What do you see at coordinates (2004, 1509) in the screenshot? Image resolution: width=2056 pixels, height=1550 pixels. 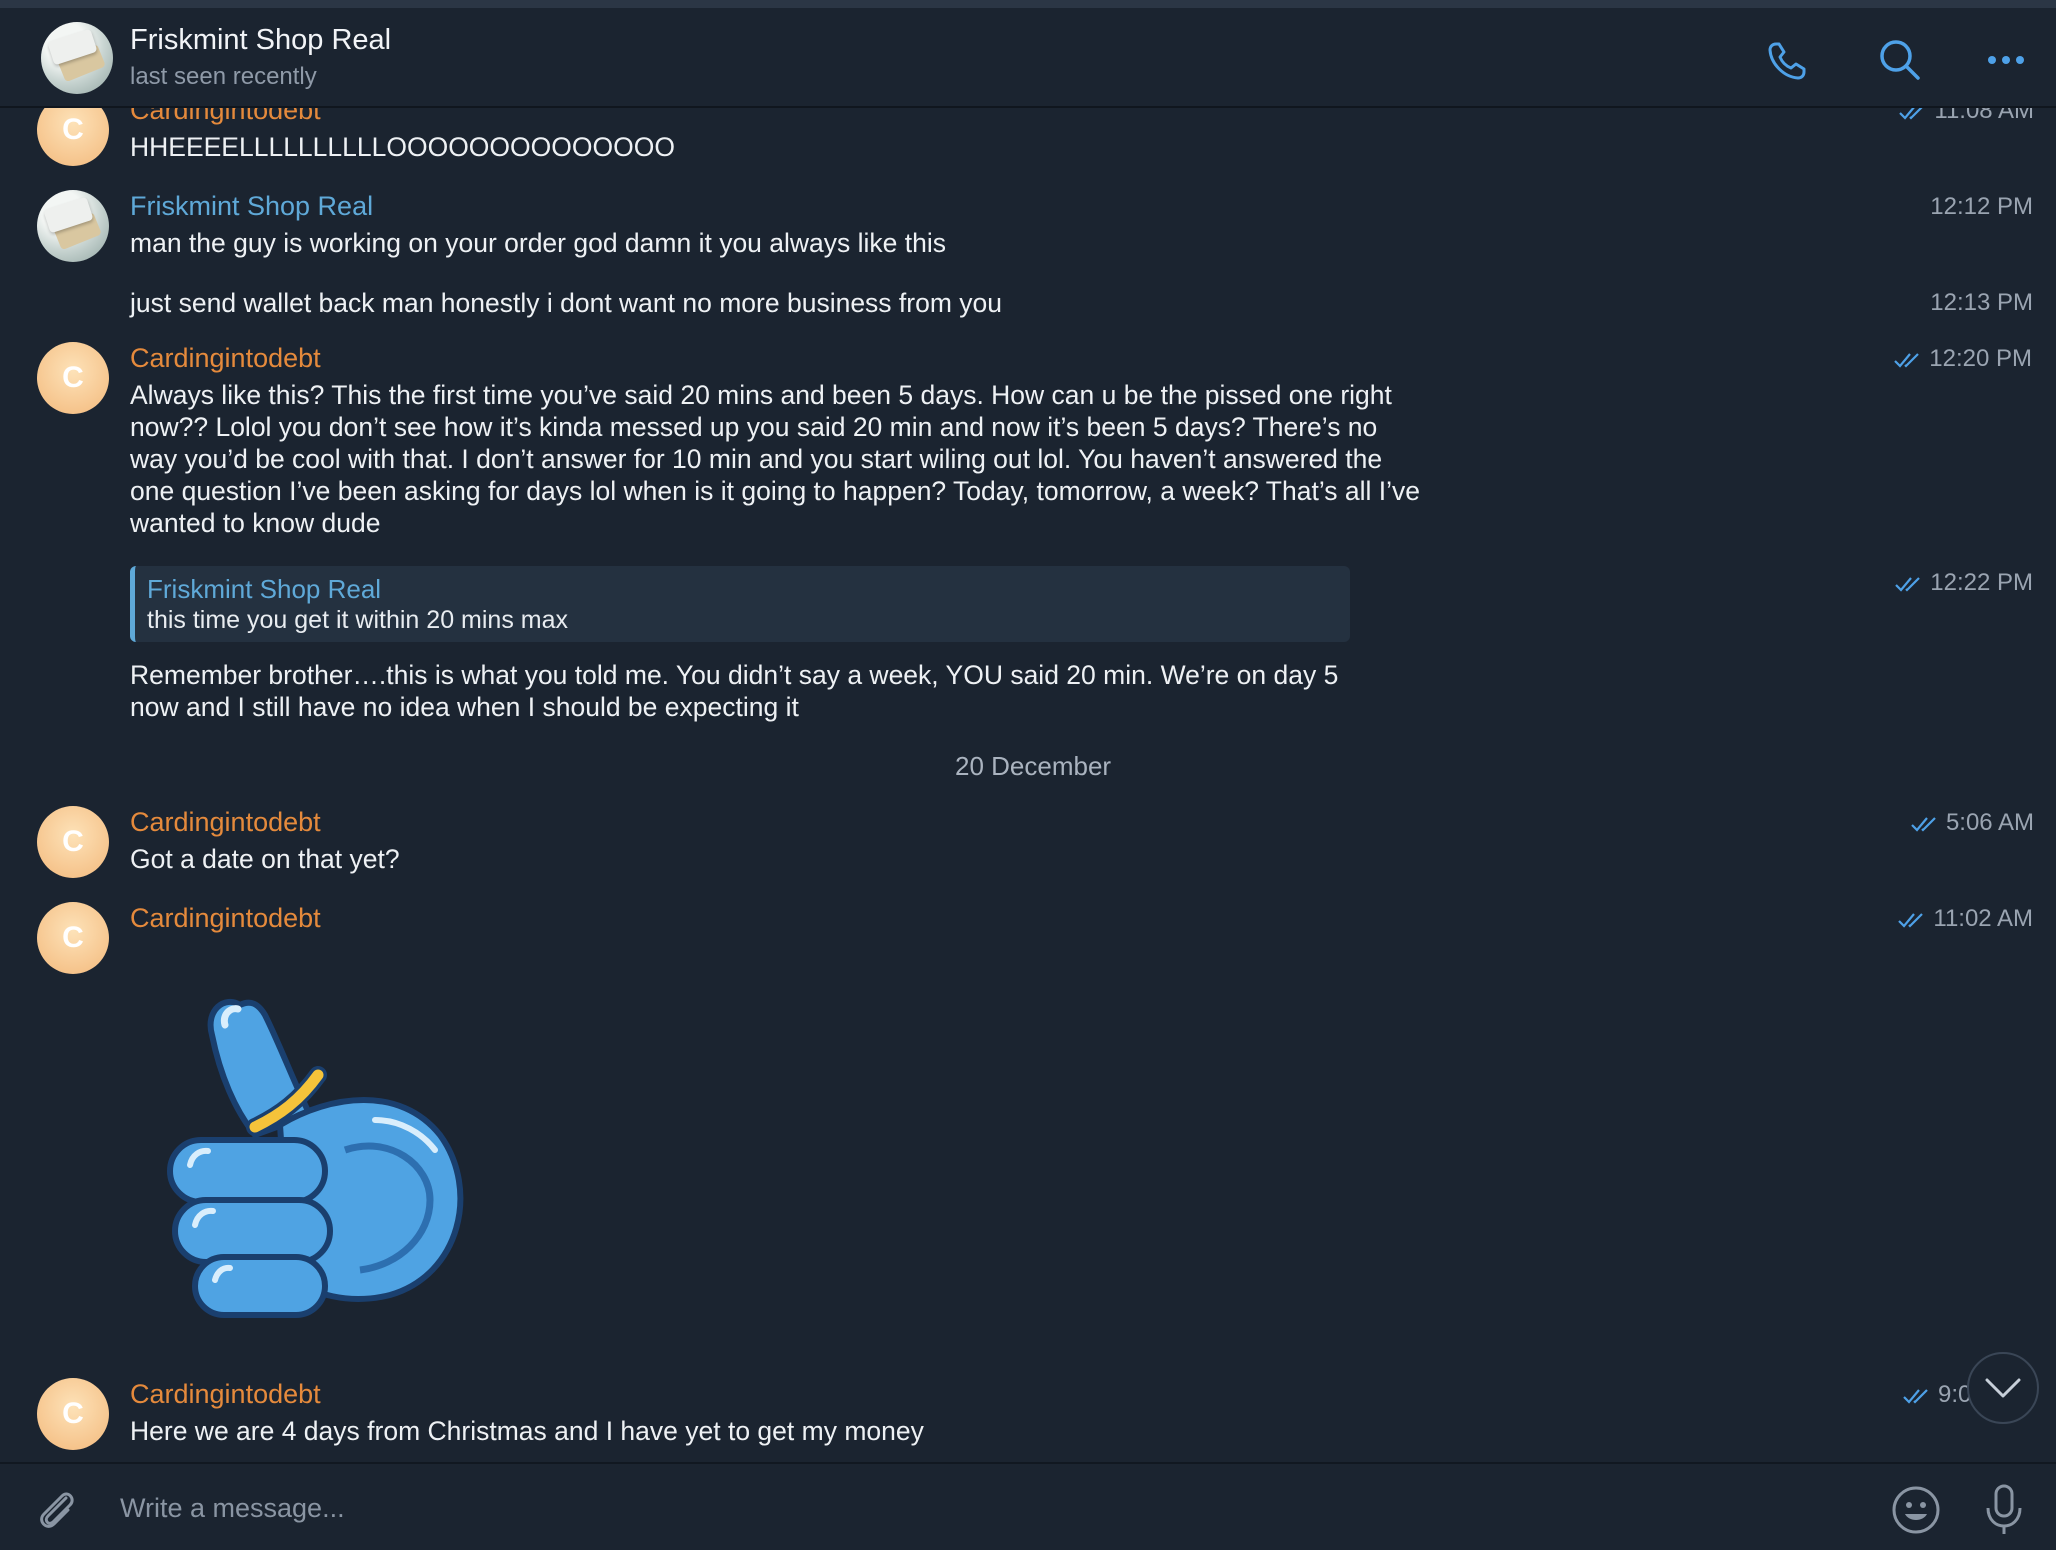 I see `microphone-icon` at bounding box center [2004, 1509].